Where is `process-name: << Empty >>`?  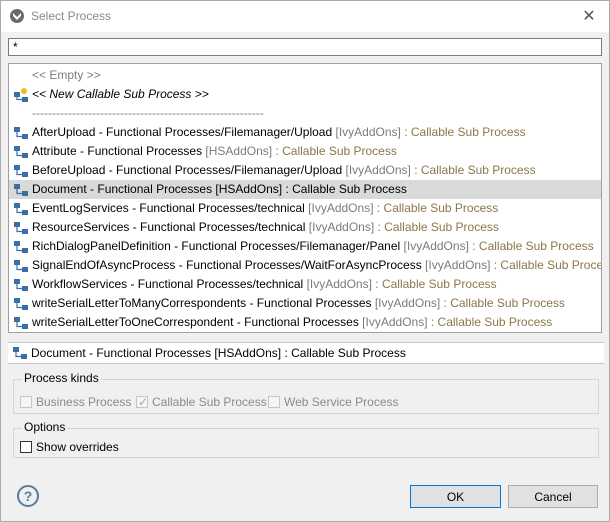 process-name: << Empty >> is located at coordinates (66, 75).